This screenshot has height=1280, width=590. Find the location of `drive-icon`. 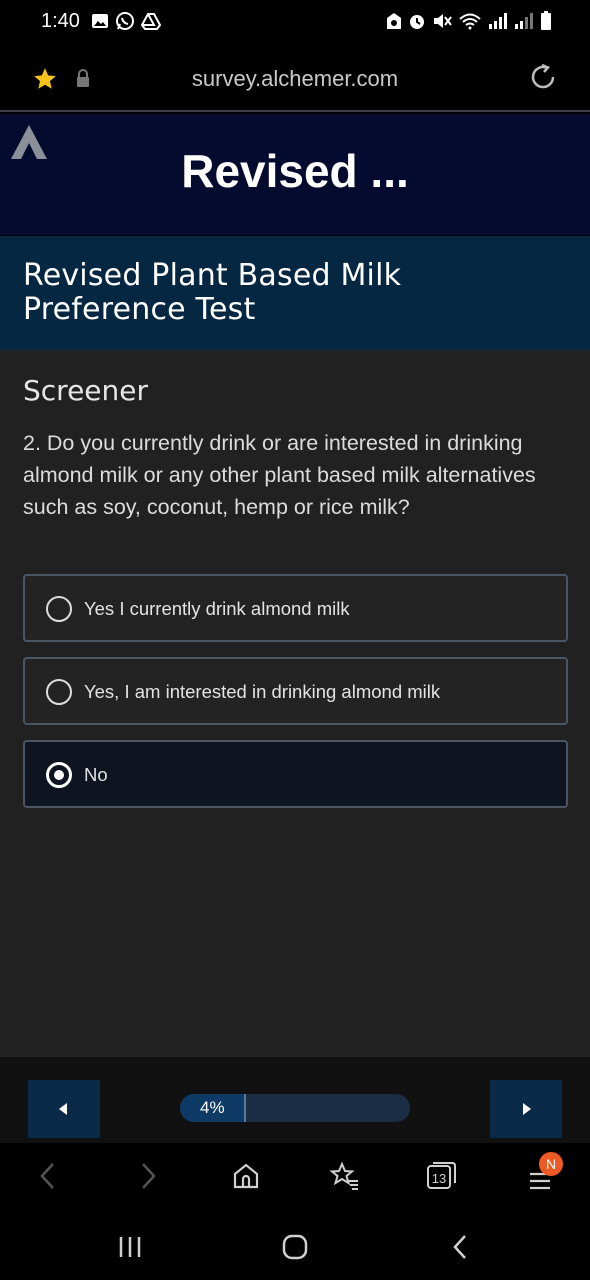

drive-icon is located at coordinates (151, 21).